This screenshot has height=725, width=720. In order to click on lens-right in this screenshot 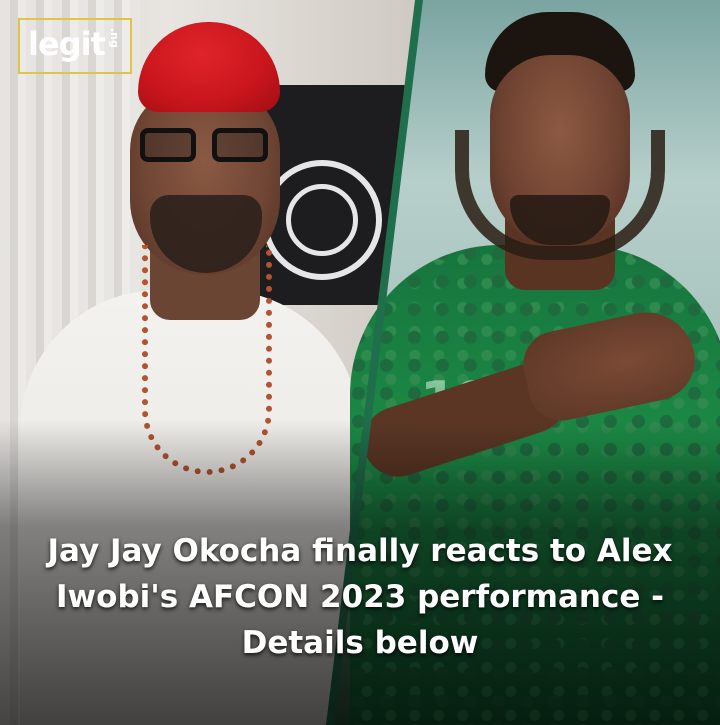, I will do `click(240, 145)`.